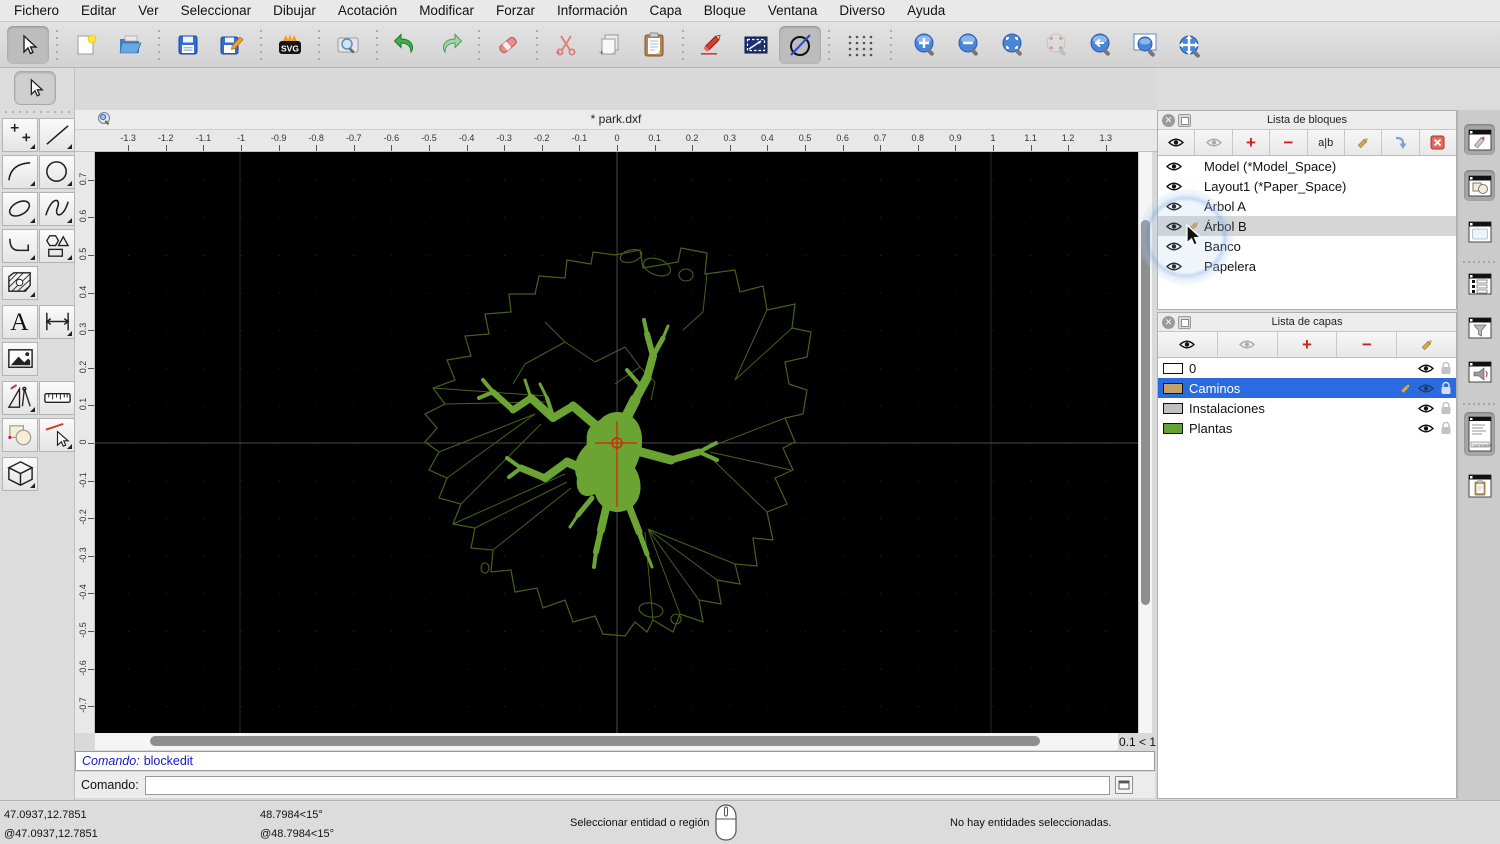 The width and height of the screenshot is (1500, 844). Describe the element at coordinates (57, 246) in the screenshot. I see `shapes-tool-button` at that location.